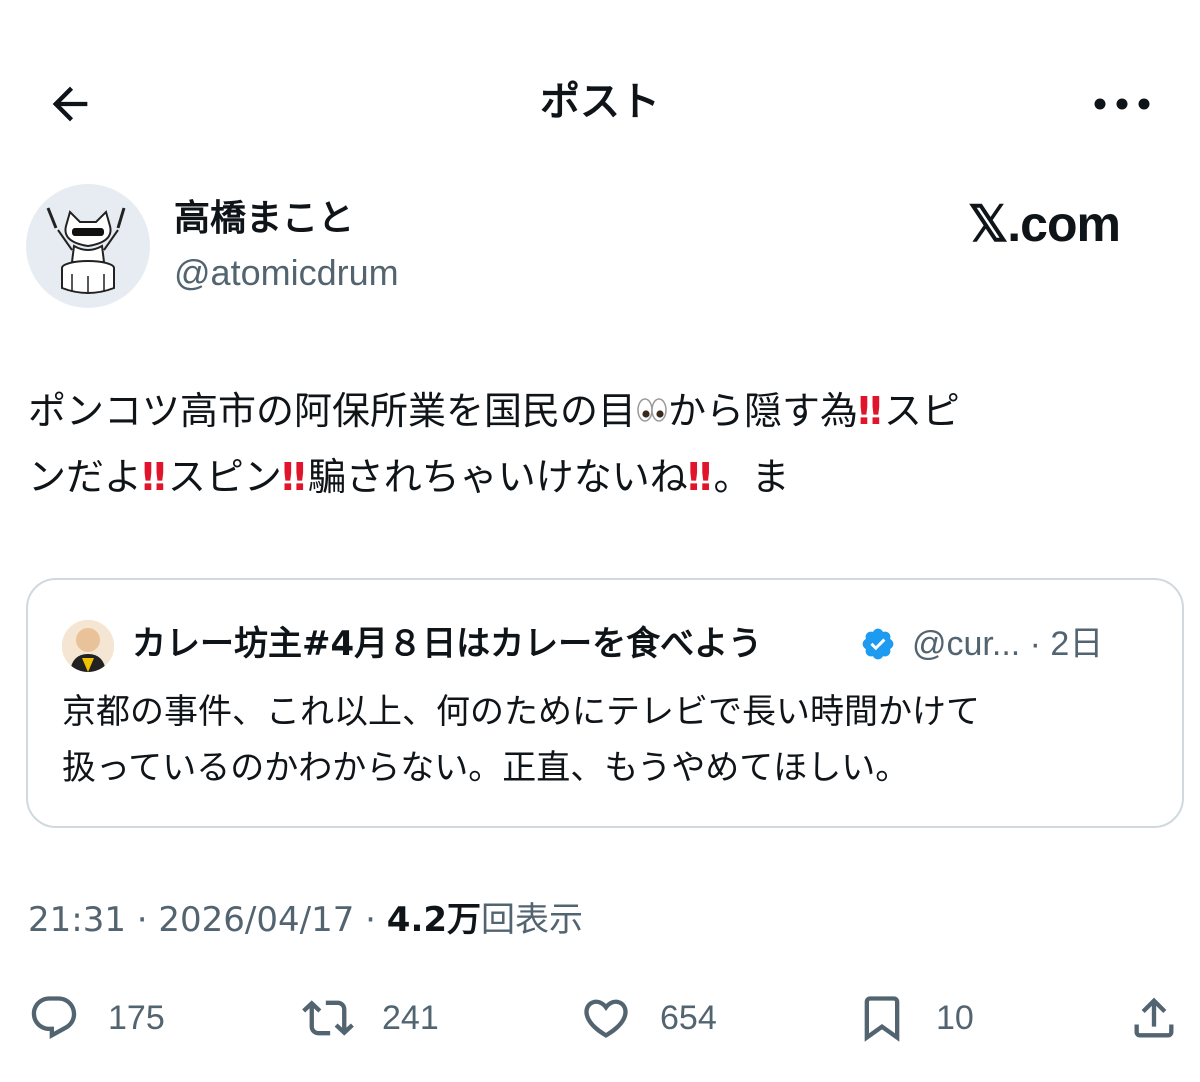 This screenshot has width=1200, height=1082. I want to click on quote-text-line: 京都の事件、これ以上、何のためにテレビで長い時間かけて, so click(521, 712).